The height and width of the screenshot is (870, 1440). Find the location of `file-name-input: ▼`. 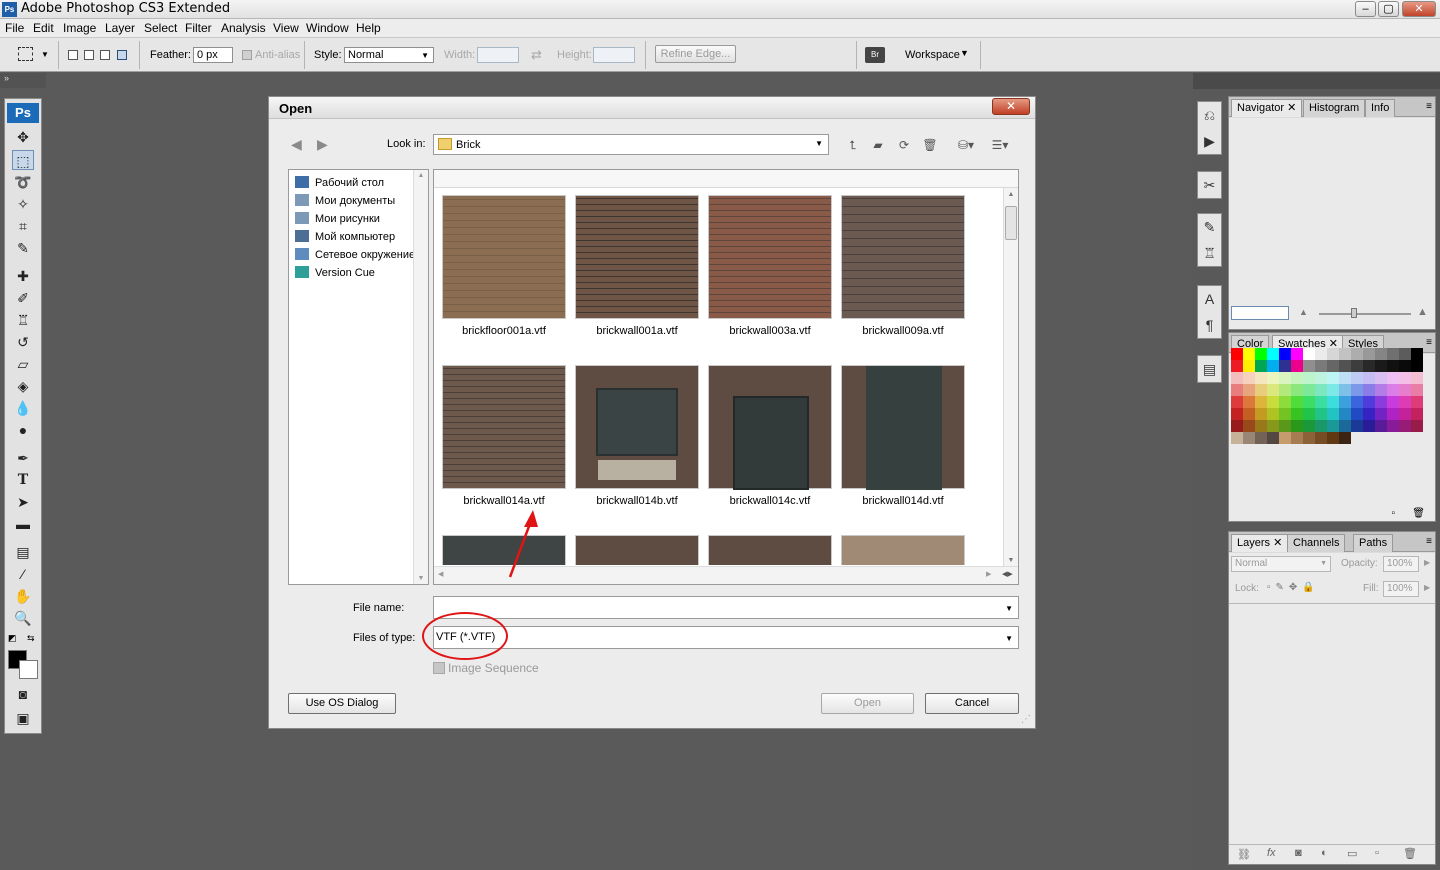

file-name-input: ▼ is located at coordinates (726, 607).